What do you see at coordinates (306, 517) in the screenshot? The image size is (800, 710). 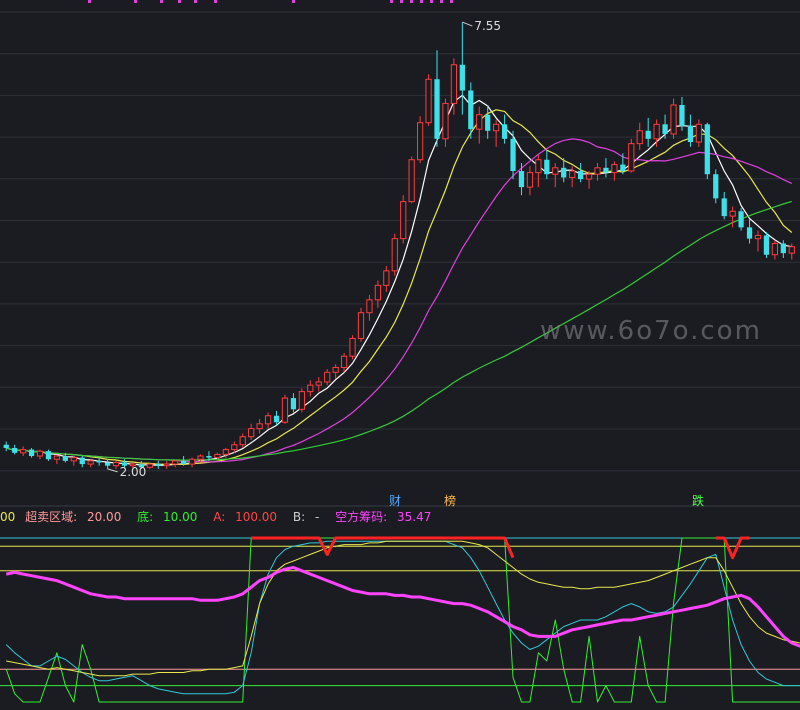 I see `indicator-item-b: B: -` at bounding box center [306, 517].